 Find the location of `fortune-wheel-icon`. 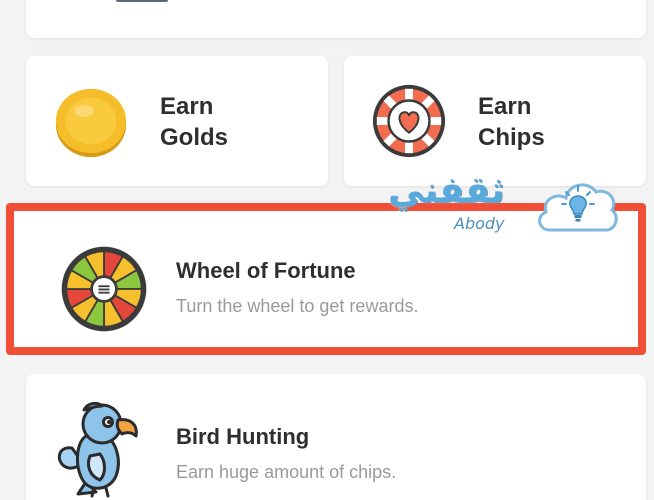

fortune-wheel-icon is located at coordinates (104, 289).